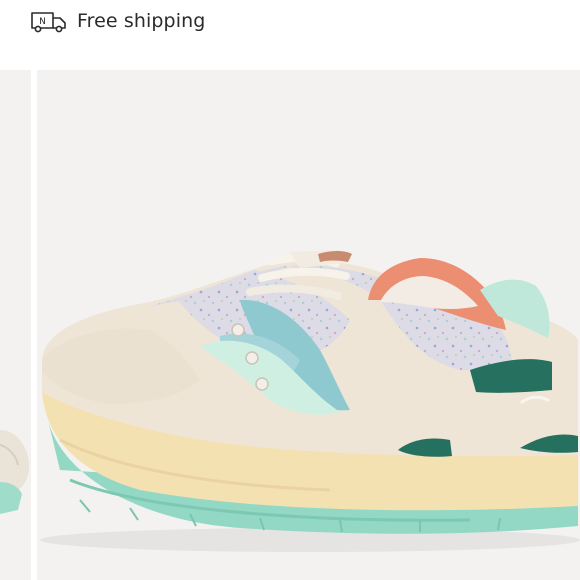 The image size is (580, 580). I want to click on previous-product-image, so click(15, 325).